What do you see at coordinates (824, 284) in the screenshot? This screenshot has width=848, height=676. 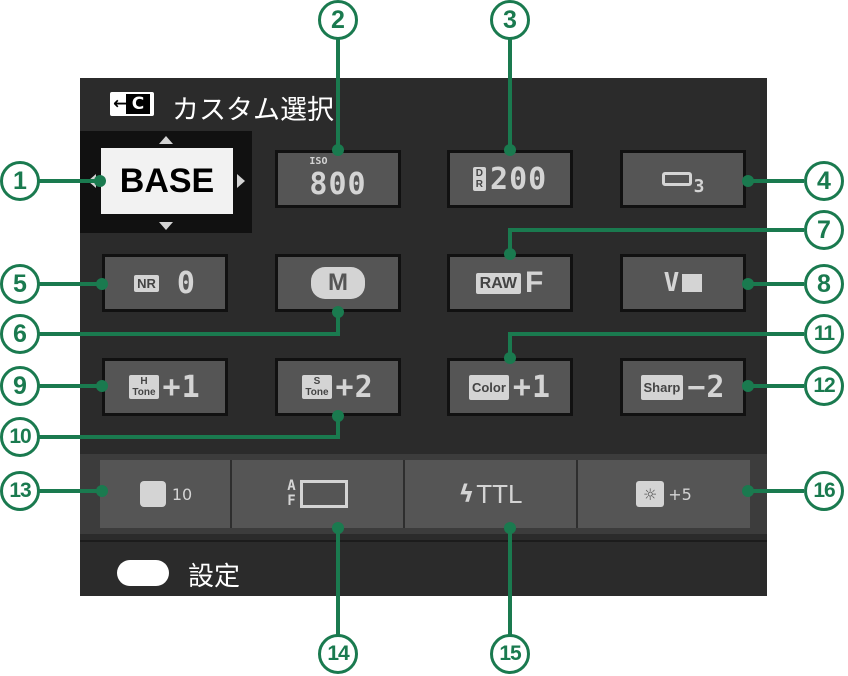 I see `callout-8: 8` at bounding box center [824, 284].